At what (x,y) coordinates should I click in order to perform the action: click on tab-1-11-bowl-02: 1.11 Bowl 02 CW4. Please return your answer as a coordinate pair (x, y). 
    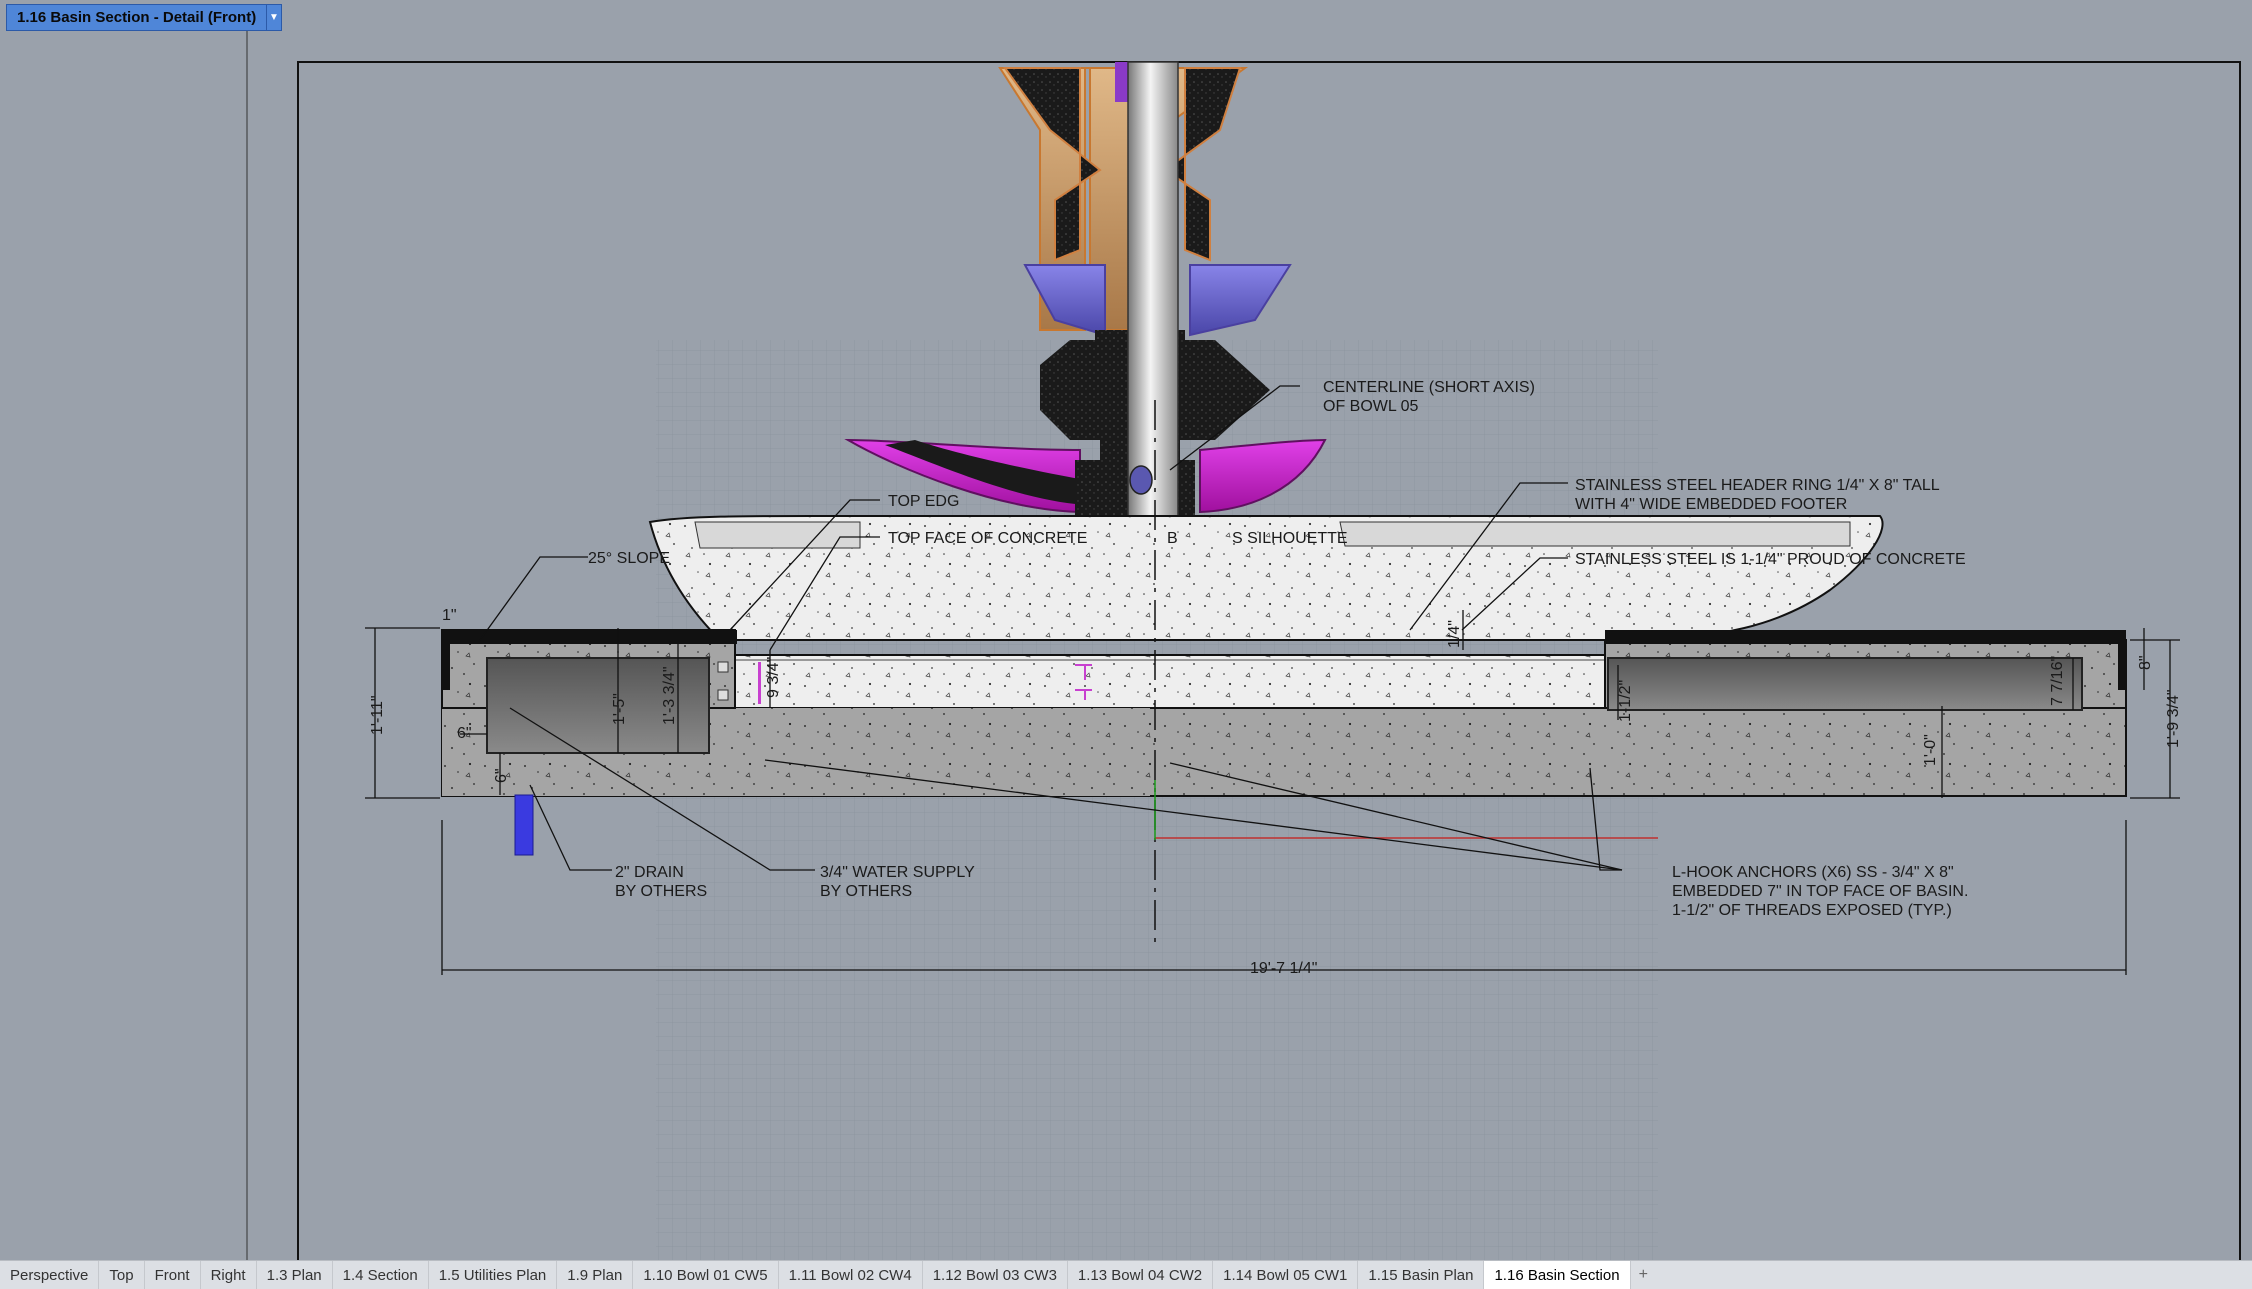
    Looking at the image, I should click on (851, 1275).